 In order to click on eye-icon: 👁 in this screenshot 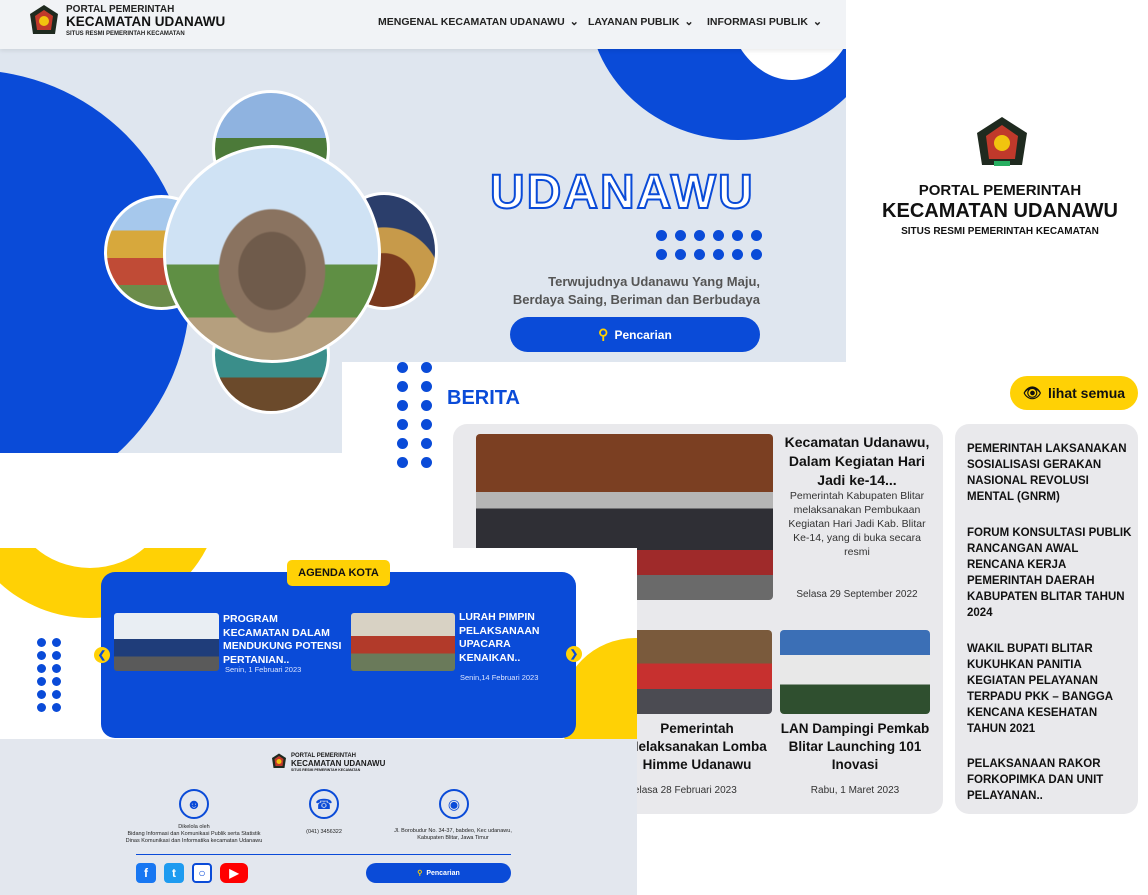, I will do `click(1032, 393)`.